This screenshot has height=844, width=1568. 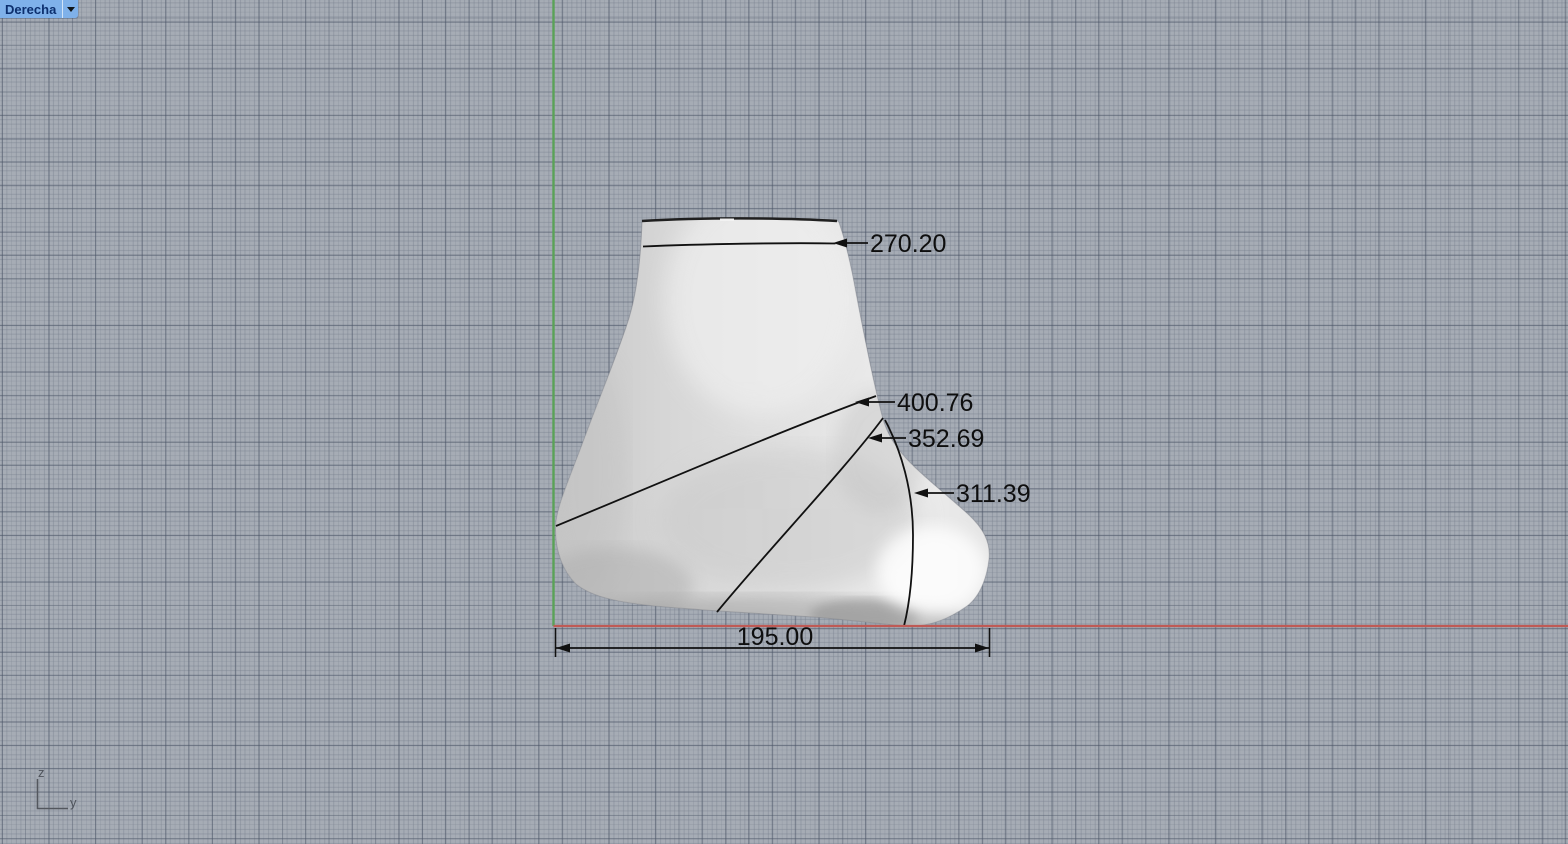 What do you see at coordinates (935, 403) in the screenshot?
I see `dimension-value: 400.76` at bounding box center [935, 403].